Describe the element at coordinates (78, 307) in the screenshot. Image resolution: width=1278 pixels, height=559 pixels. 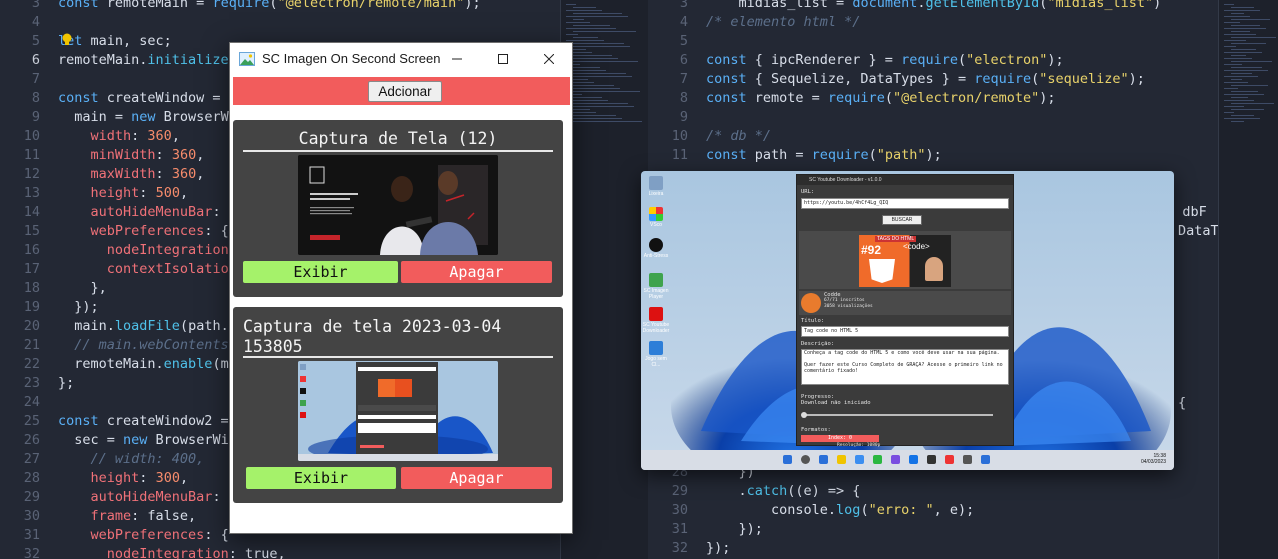
I see `code-text: });` at that location.